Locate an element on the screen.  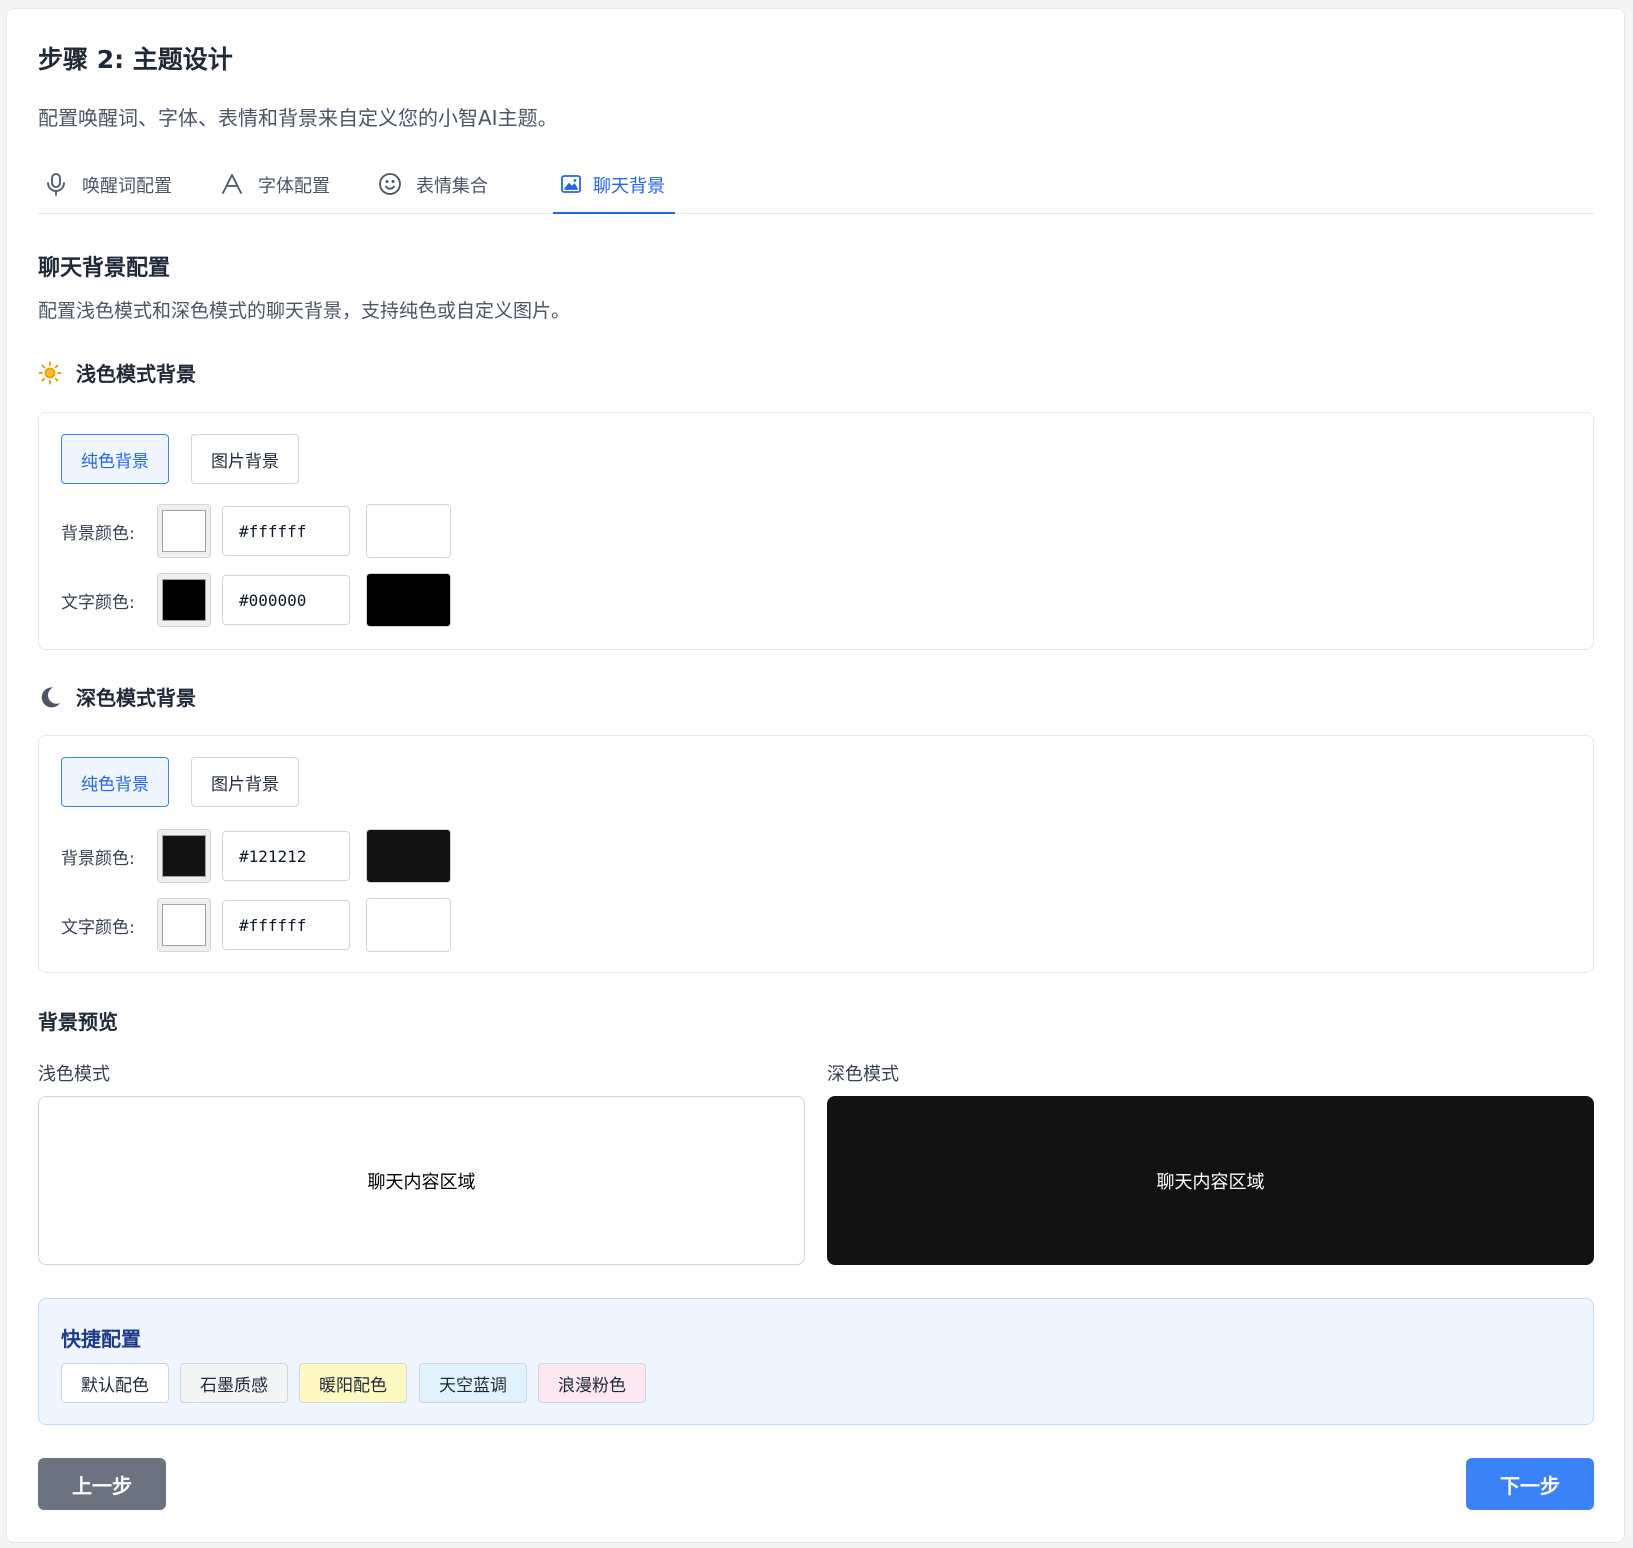
dark-bg-color-picker is located at coordinates (184, 856).